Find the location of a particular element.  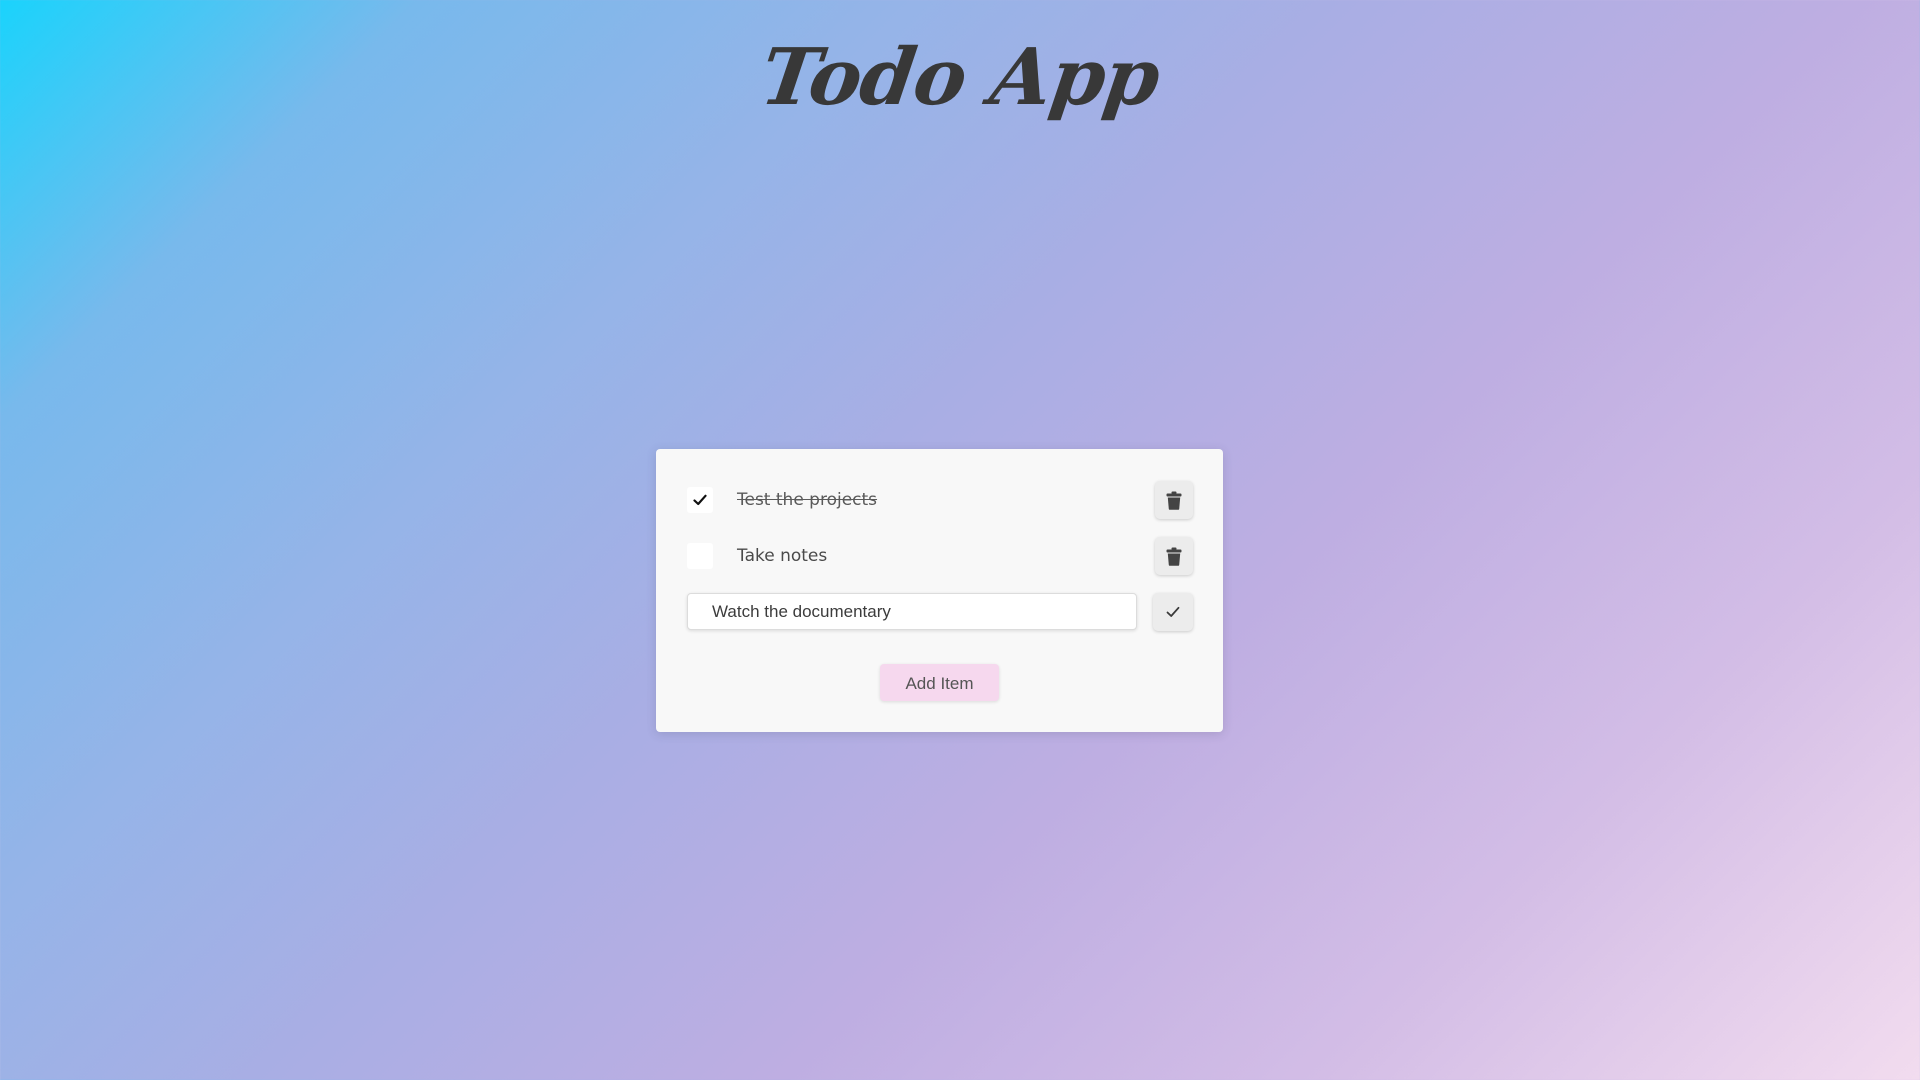

todo-item: Take notes is located at coordinates (940, 555).